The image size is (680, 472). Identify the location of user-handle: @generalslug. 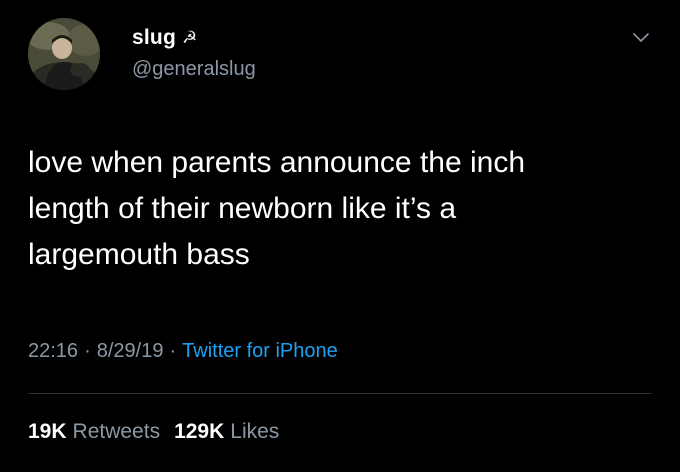
(194, 69).